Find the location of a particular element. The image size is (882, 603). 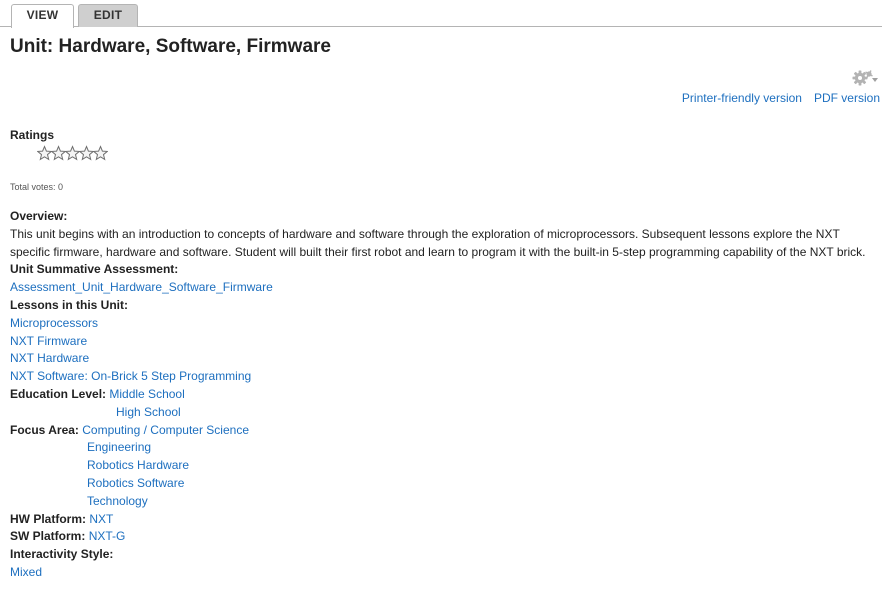

assessment-label: Unit Summative Assessment: is located at coordinates (94, 269).